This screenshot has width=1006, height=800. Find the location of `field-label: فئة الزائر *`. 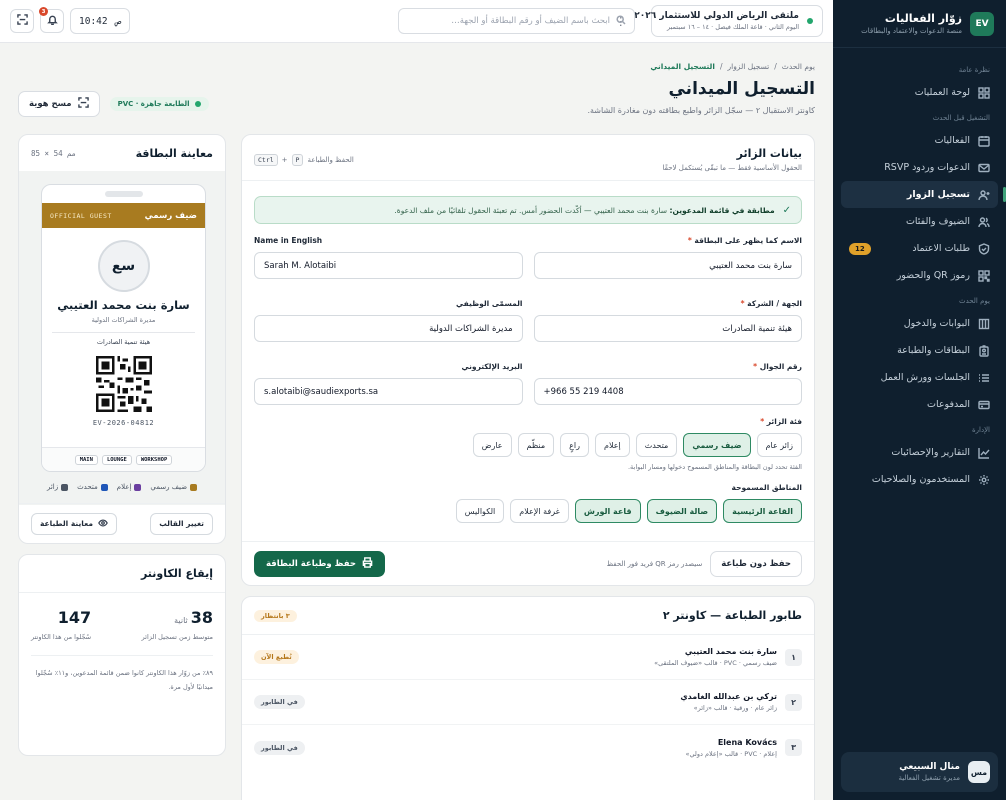

field-label: فئة الزائر * is located at coordinates (528, 422).